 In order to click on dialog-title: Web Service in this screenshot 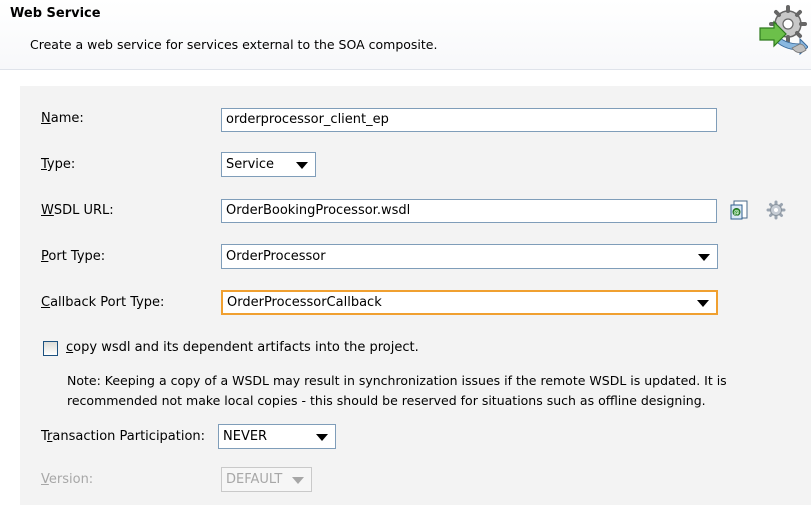, I will do `click(55, 13)`.